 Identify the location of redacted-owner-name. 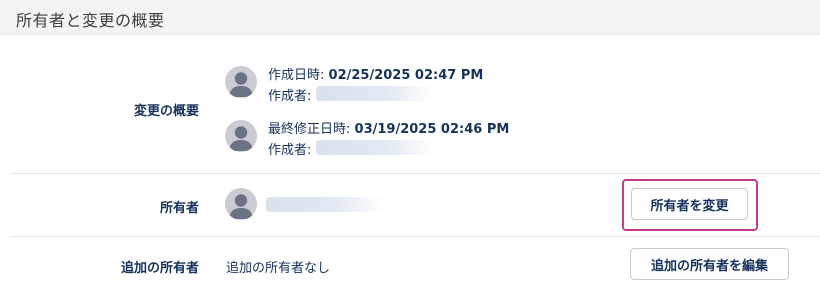
(325, 204).